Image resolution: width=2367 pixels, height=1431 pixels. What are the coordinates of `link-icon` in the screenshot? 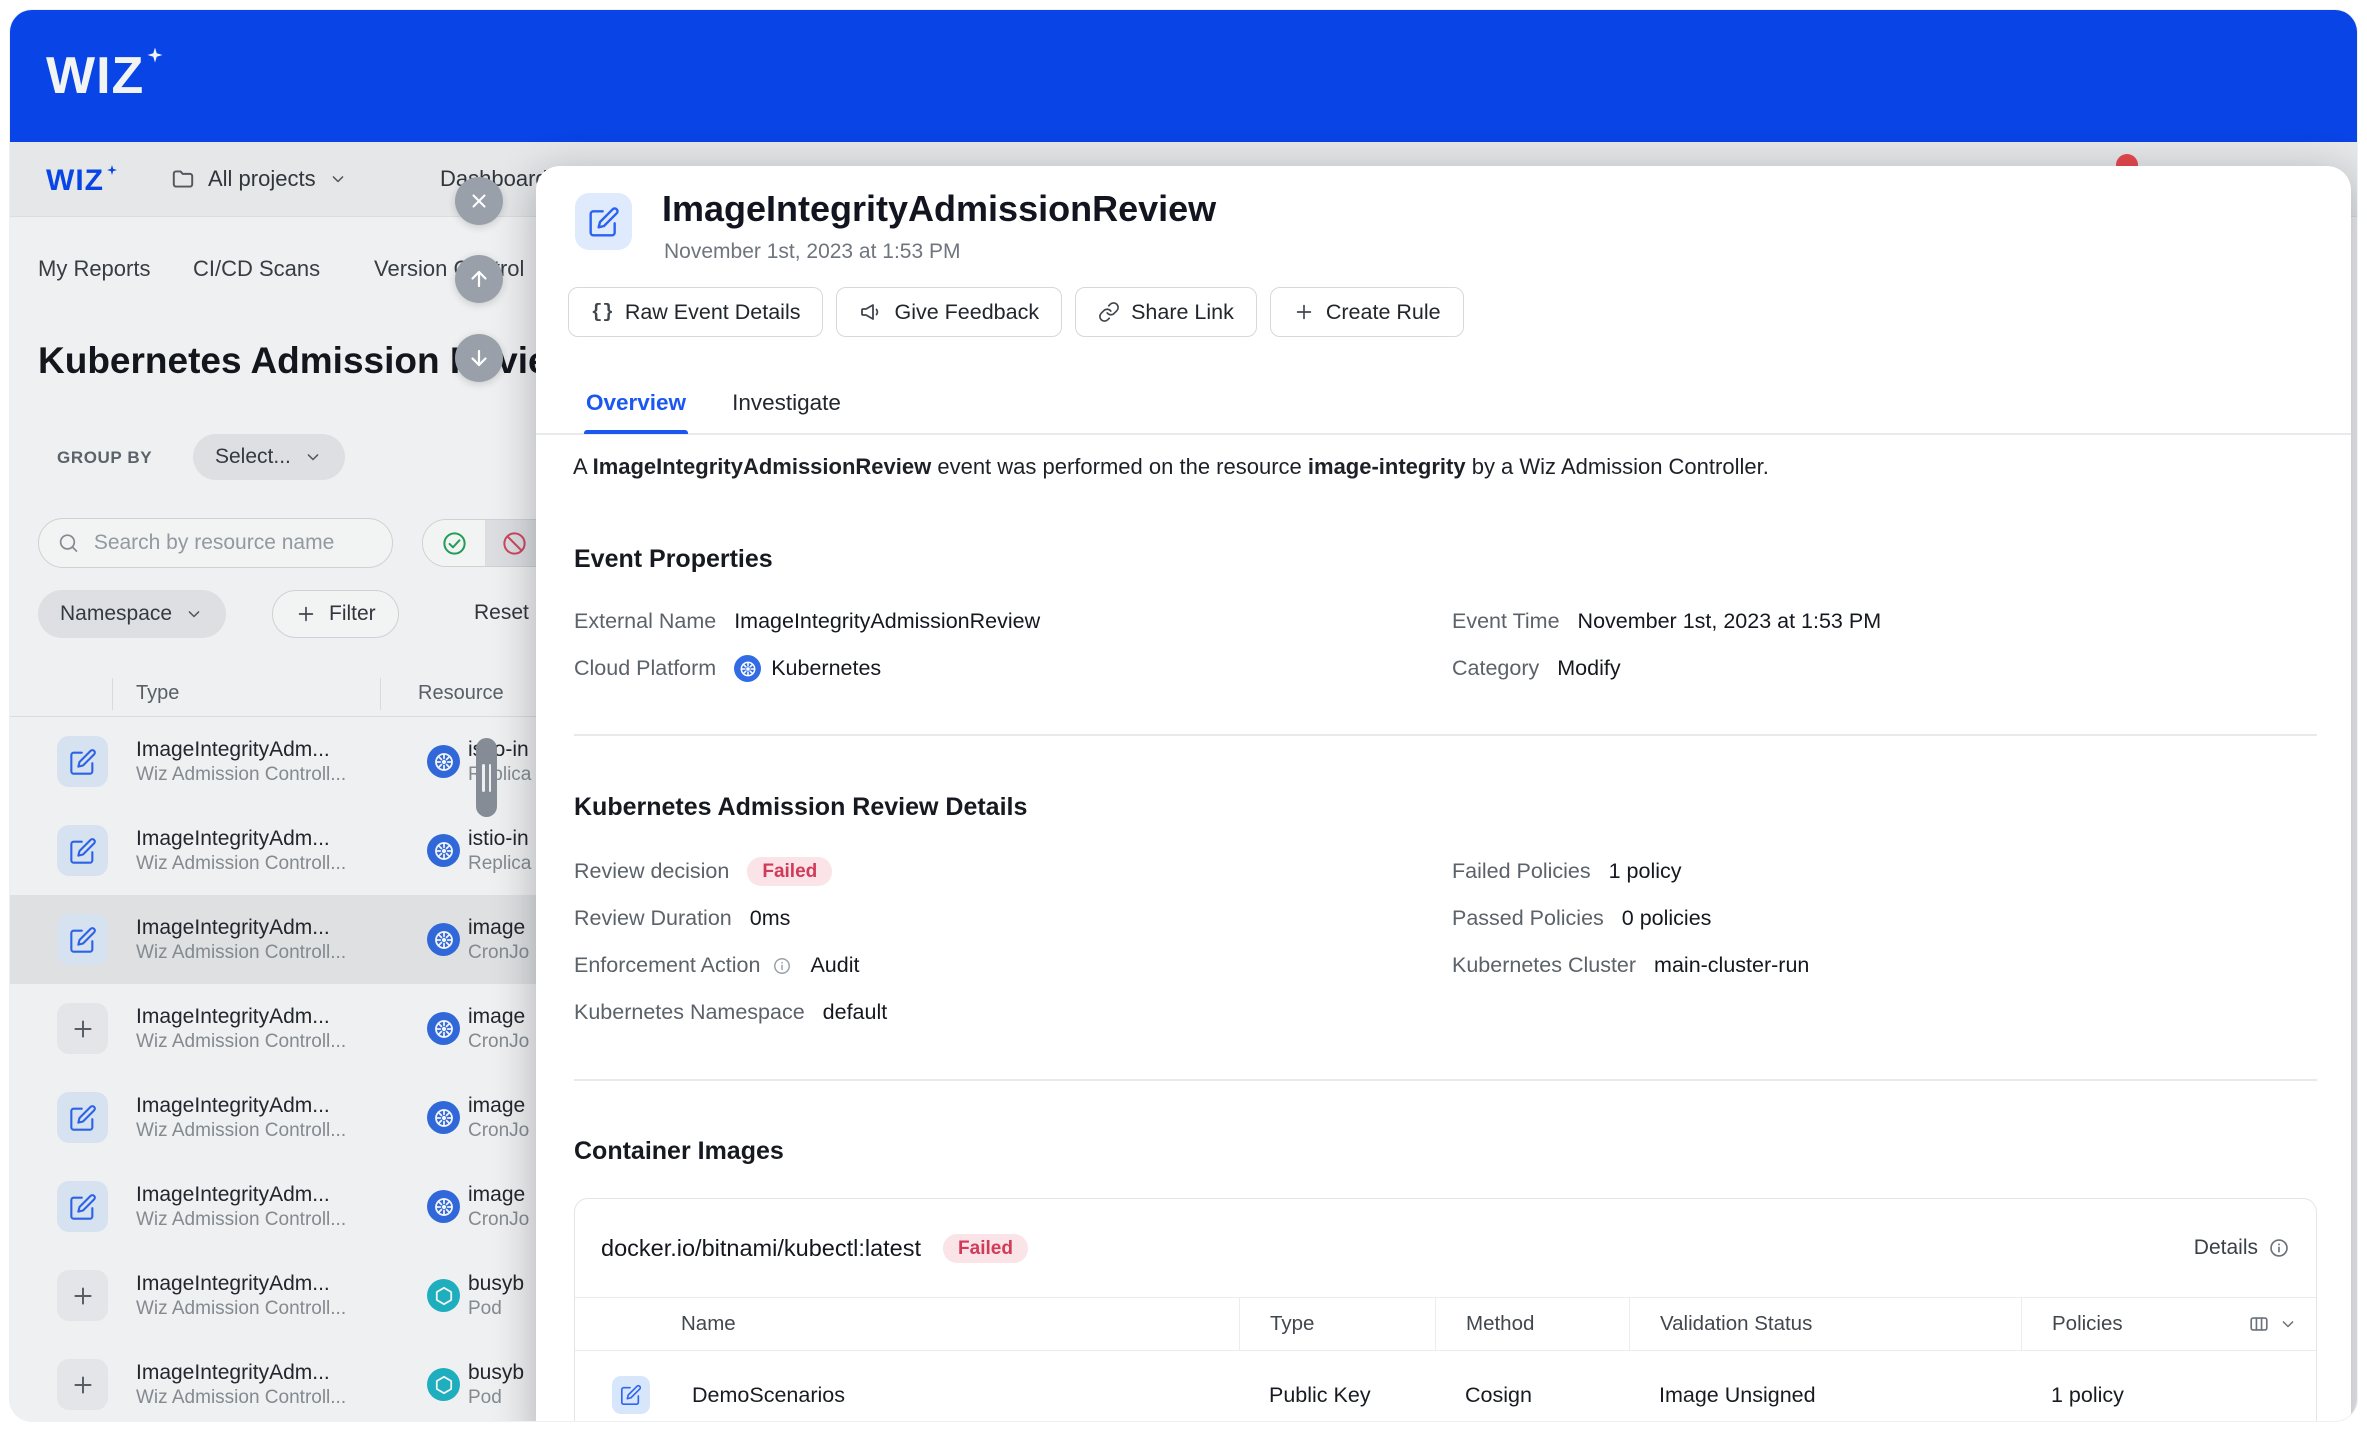 It's located at (1109, 312).